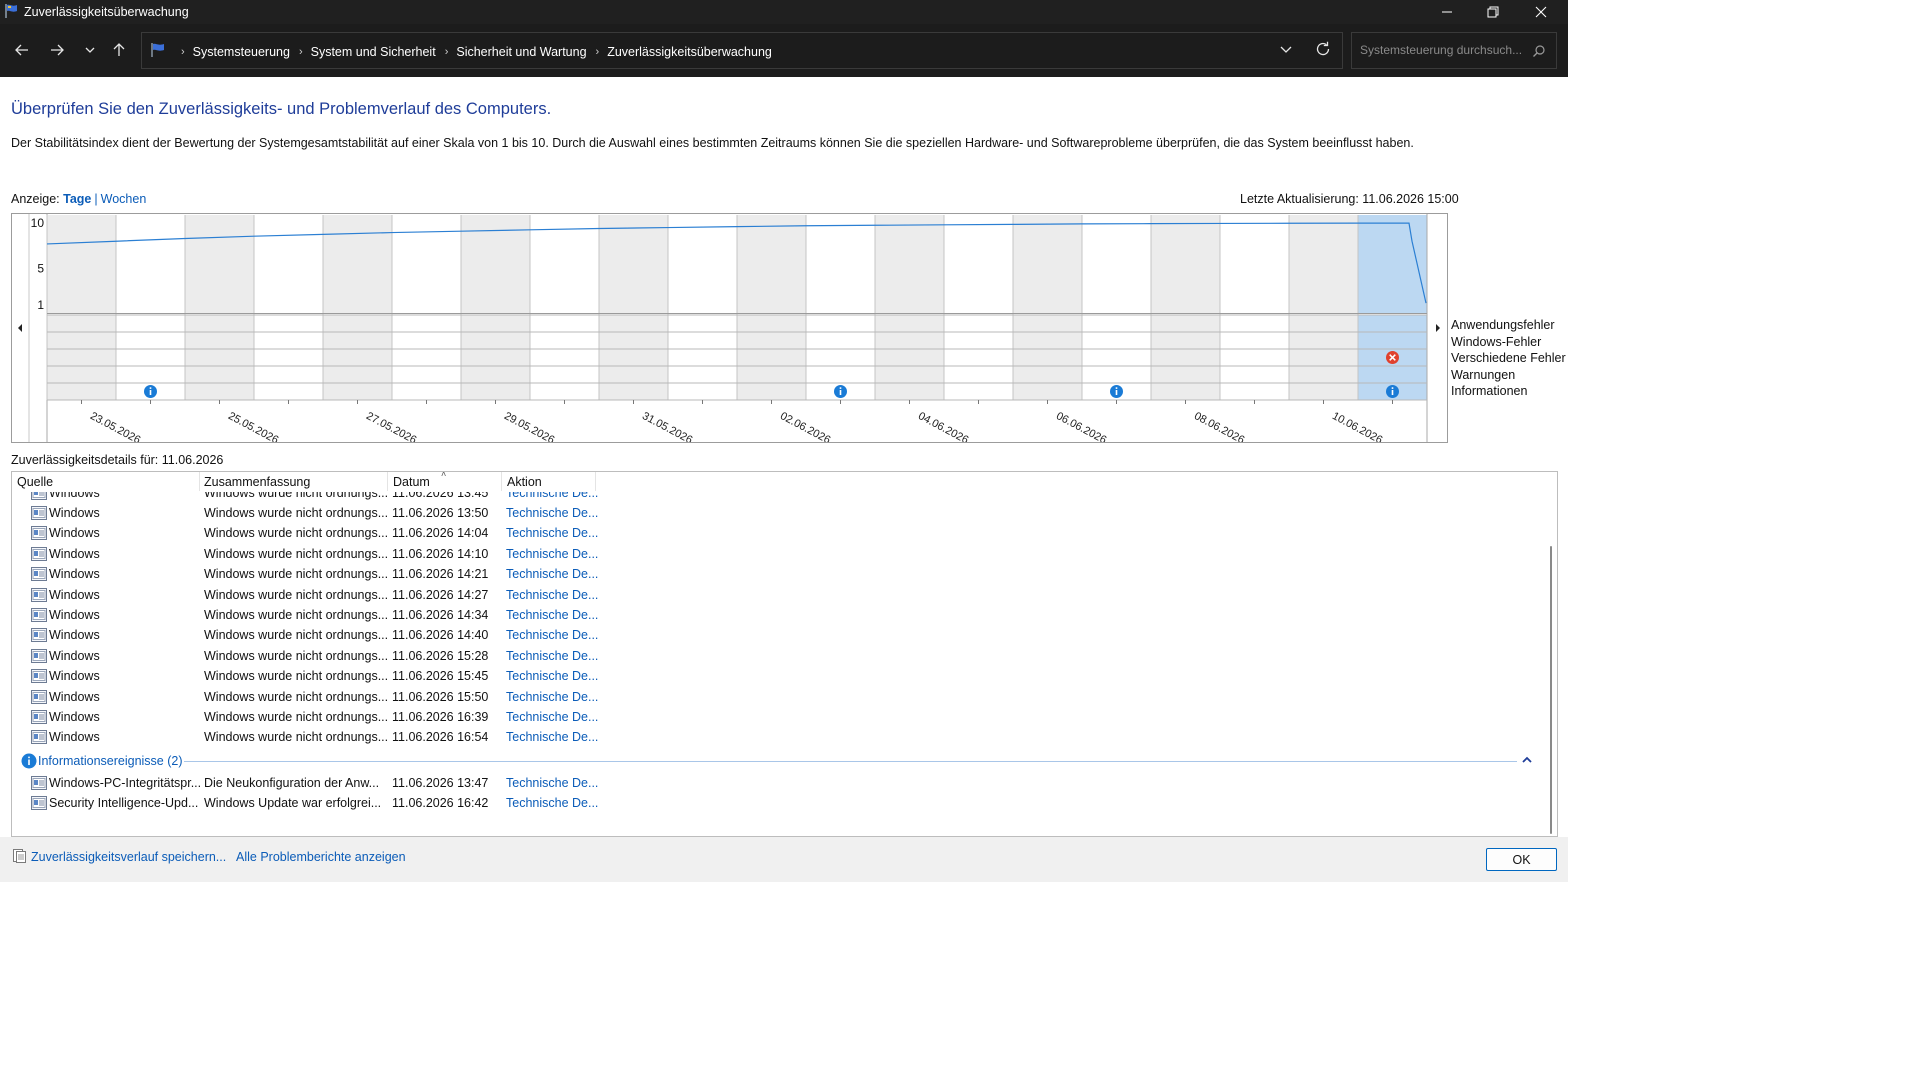  Describe the element at coordinates (110, 761) in the screenshot. I see `group-label: Informationsereignisse (2)` at that location.